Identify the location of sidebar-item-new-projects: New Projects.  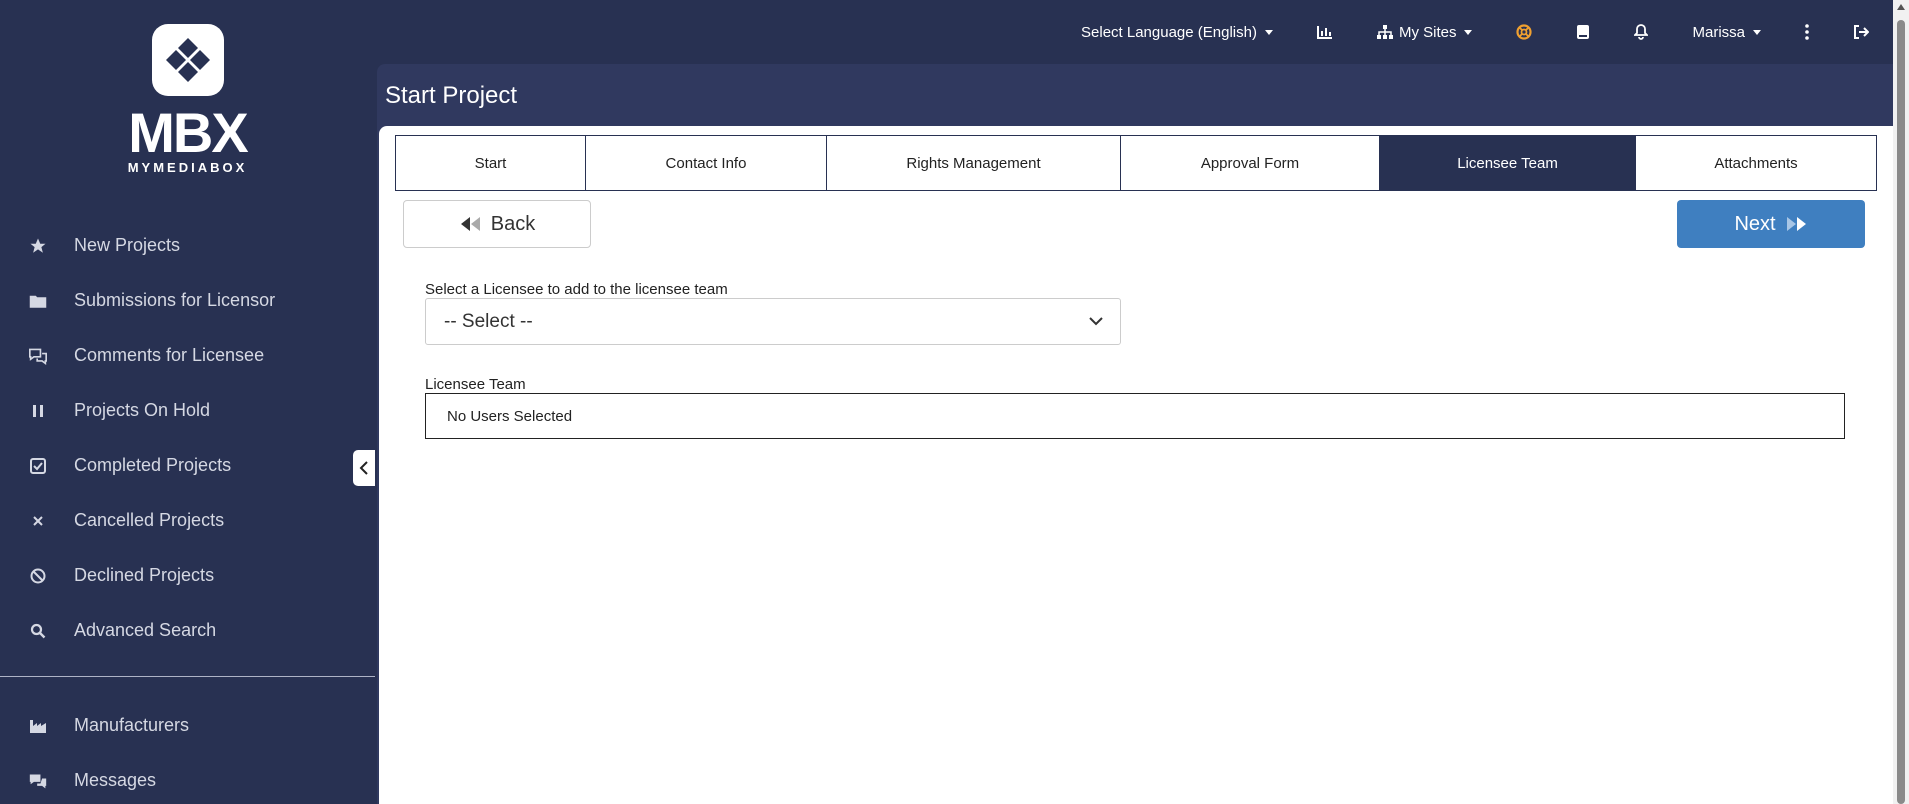
(187, 245).